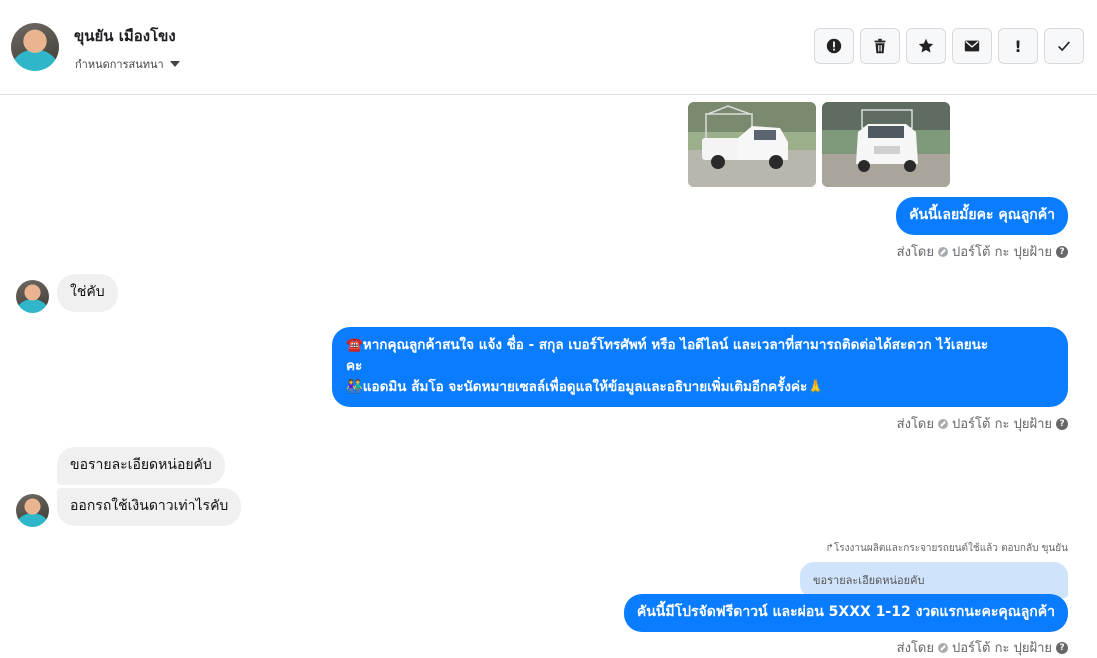  Describe the element at coordinates (119, 64) in the screenshot. I see `assign-label: กำหนดการสนทนา` at that location.